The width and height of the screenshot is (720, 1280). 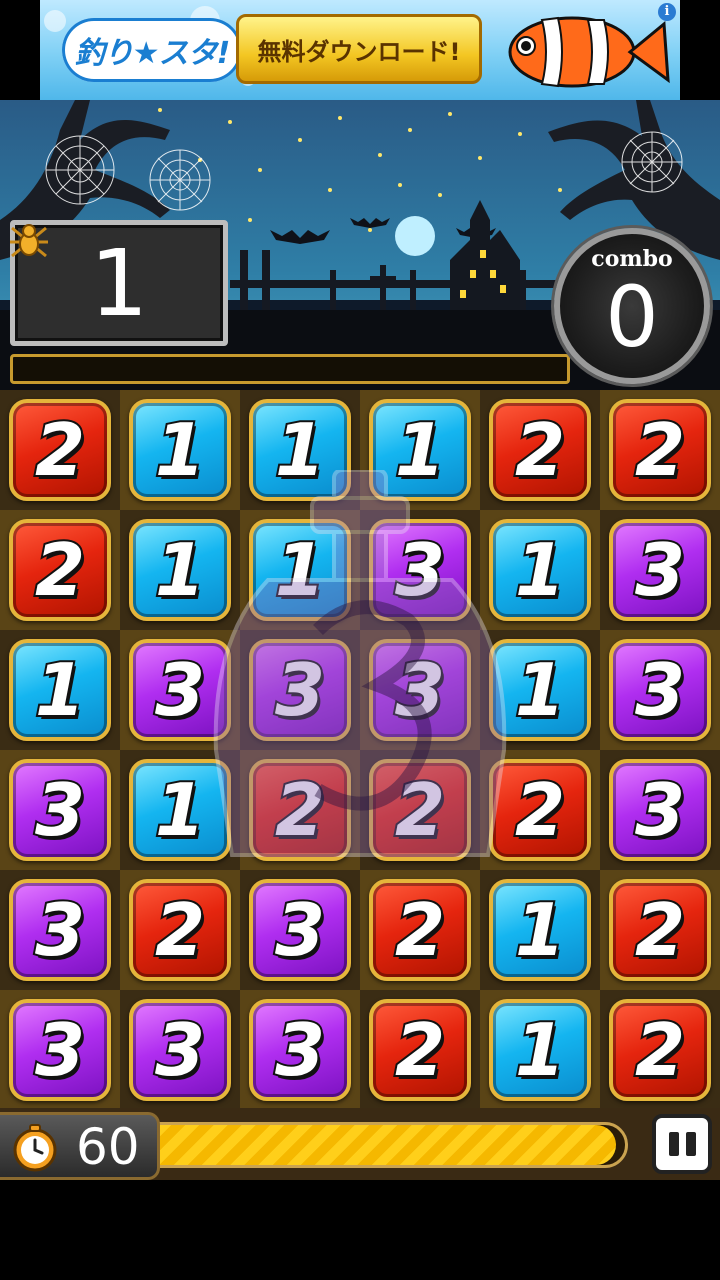 I want to click on ad-download-button: 無料ダウンロード!, so click(x=359, y=49).